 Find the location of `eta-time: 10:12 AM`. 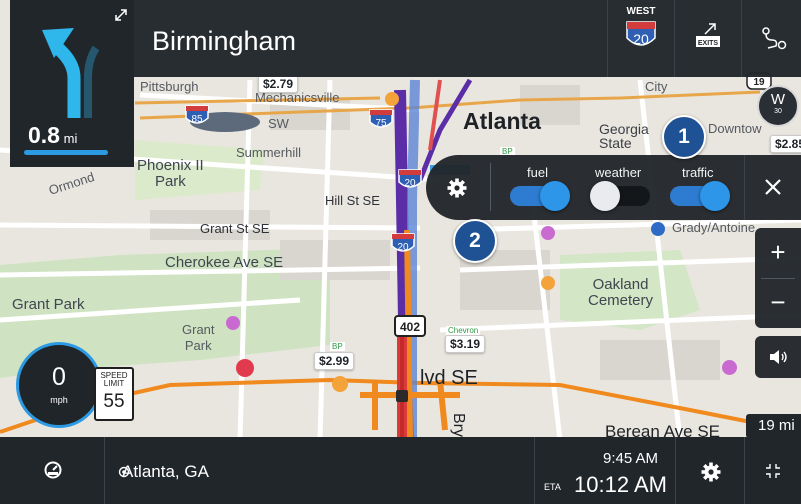

eta-time: 10:12 AM is located at coordinates (620, 484).